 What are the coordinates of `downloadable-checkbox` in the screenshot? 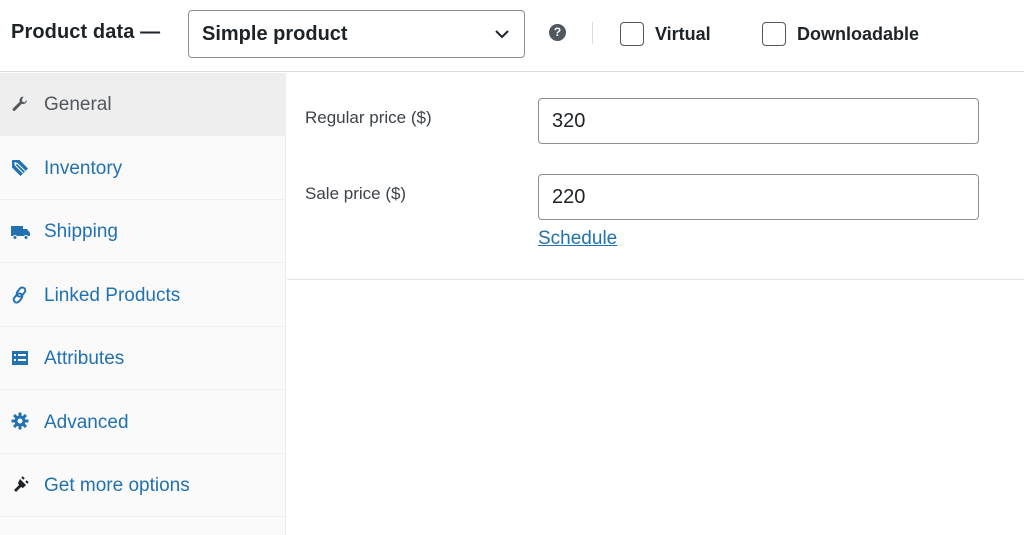 It's located at (774, 34).